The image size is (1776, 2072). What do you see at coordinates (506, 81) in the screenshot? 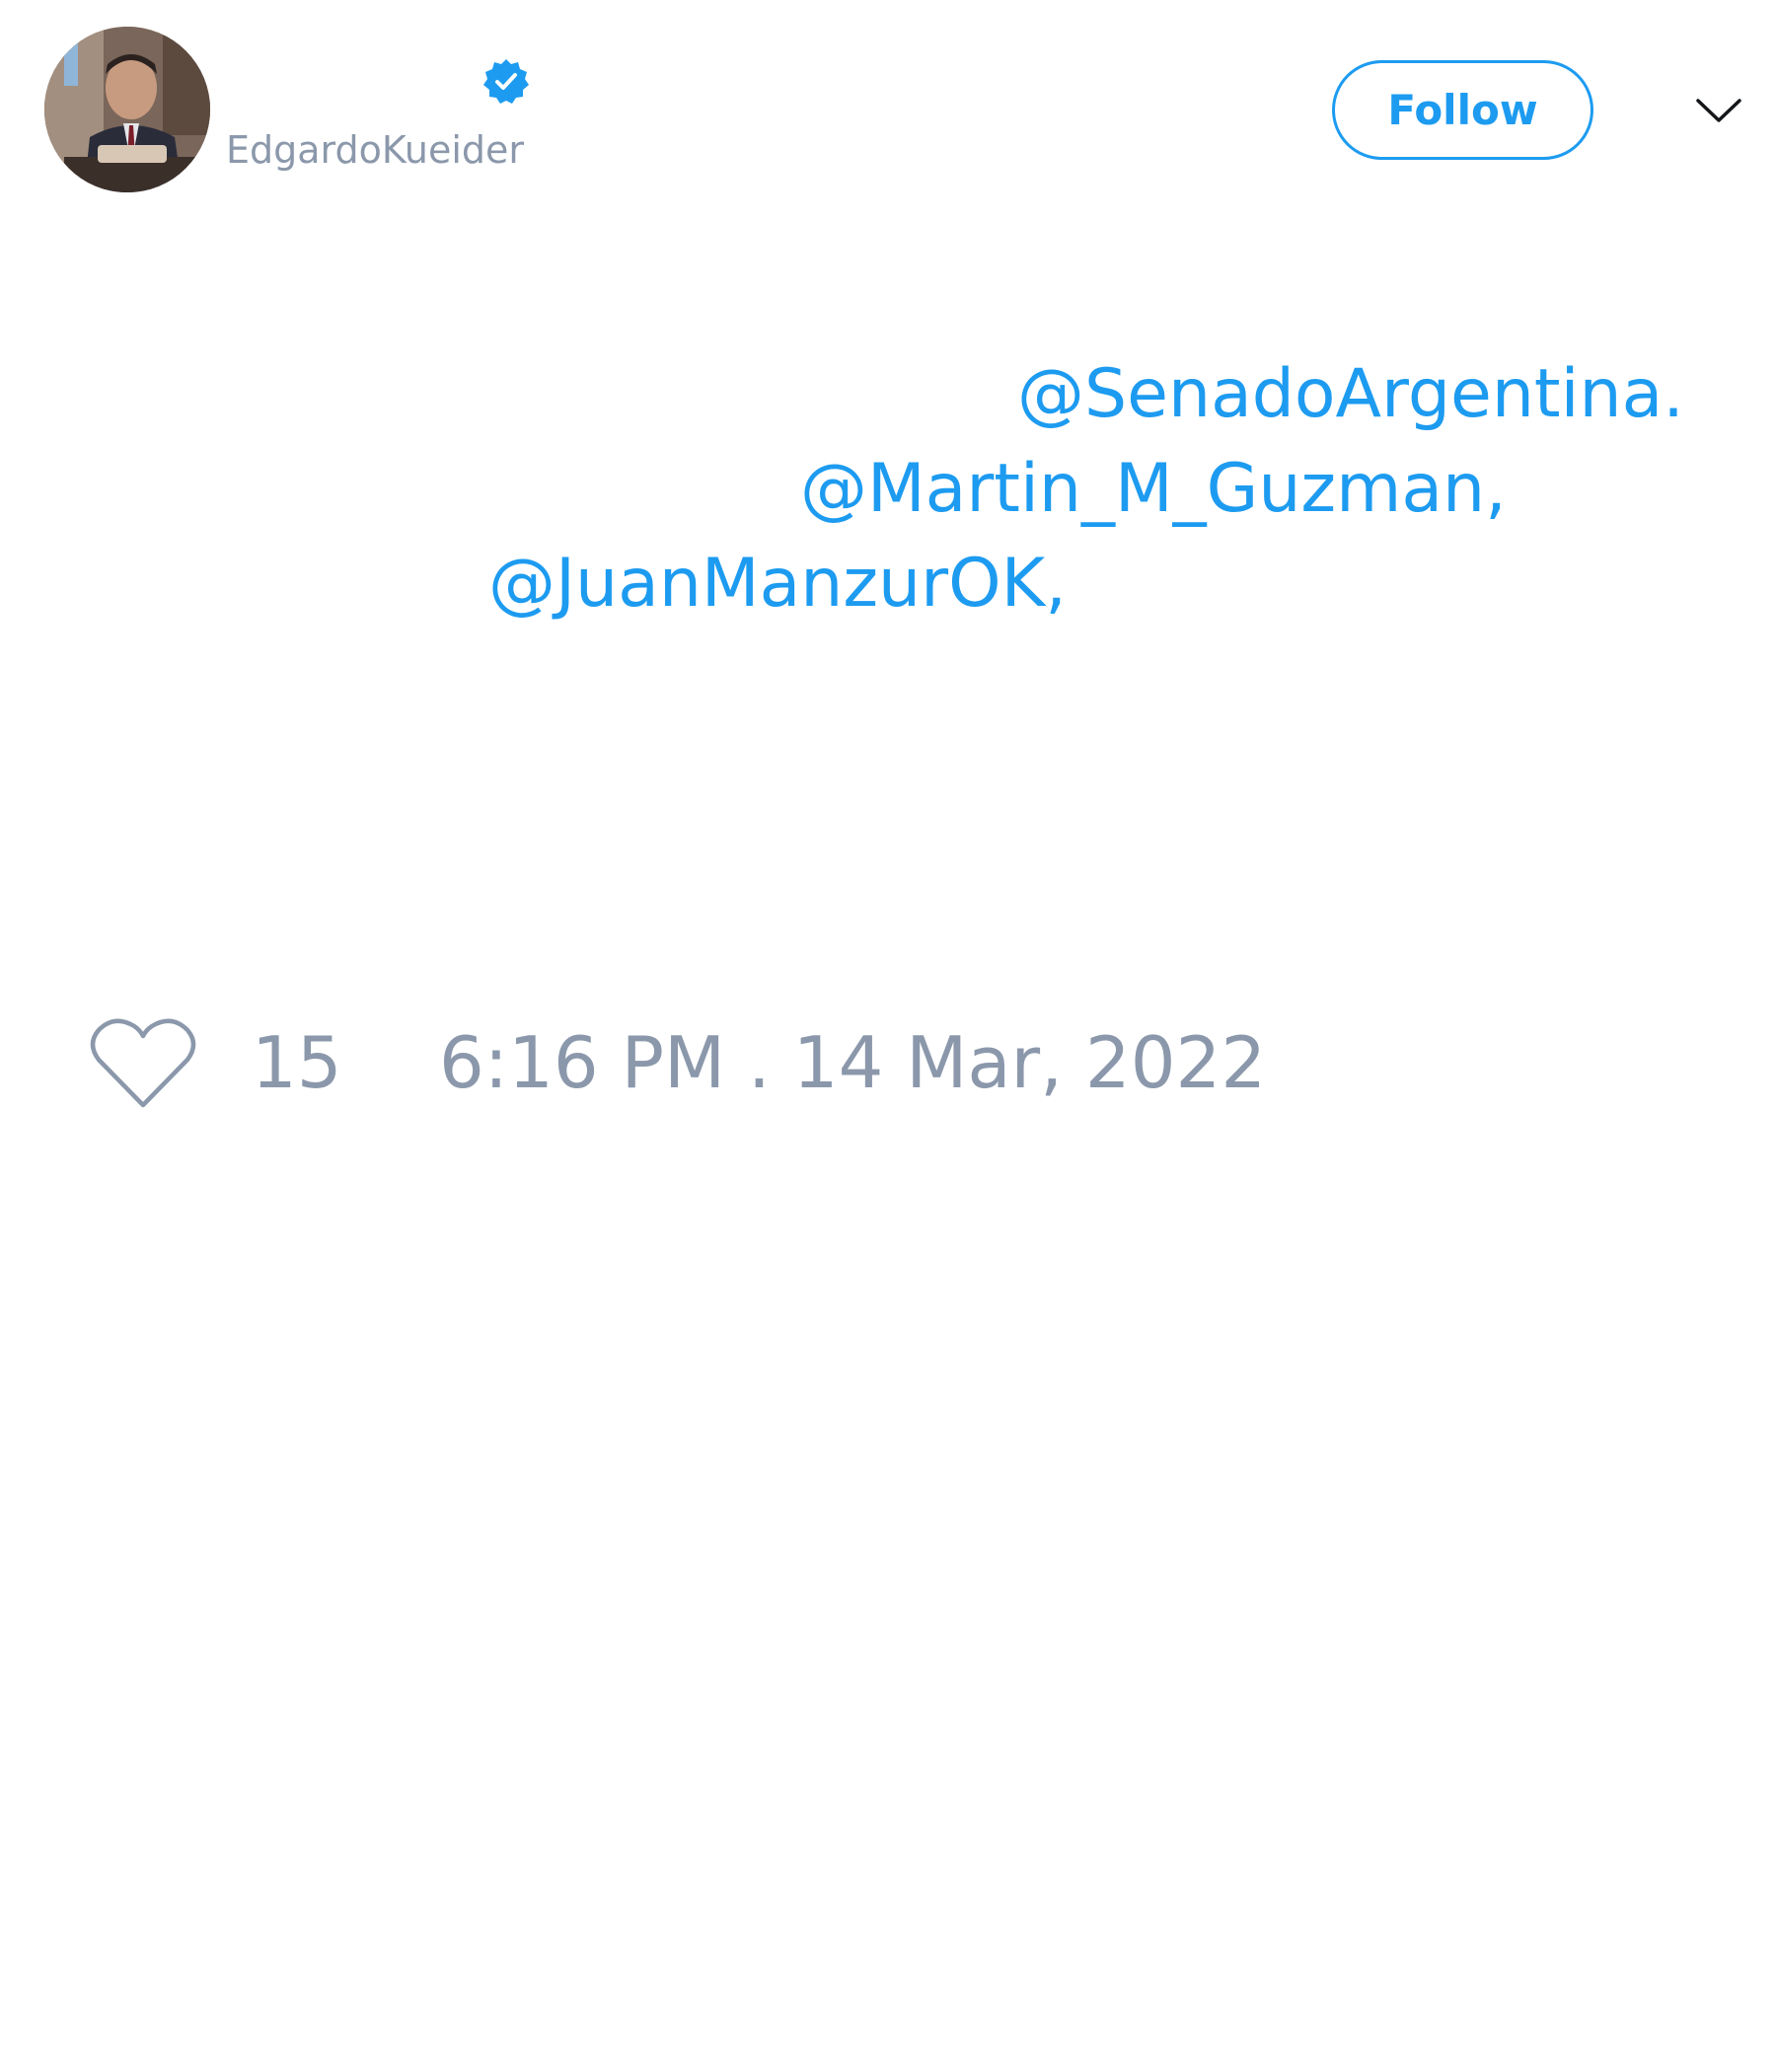
I see `verified-badge-icon` at bounding box center [506, 81].